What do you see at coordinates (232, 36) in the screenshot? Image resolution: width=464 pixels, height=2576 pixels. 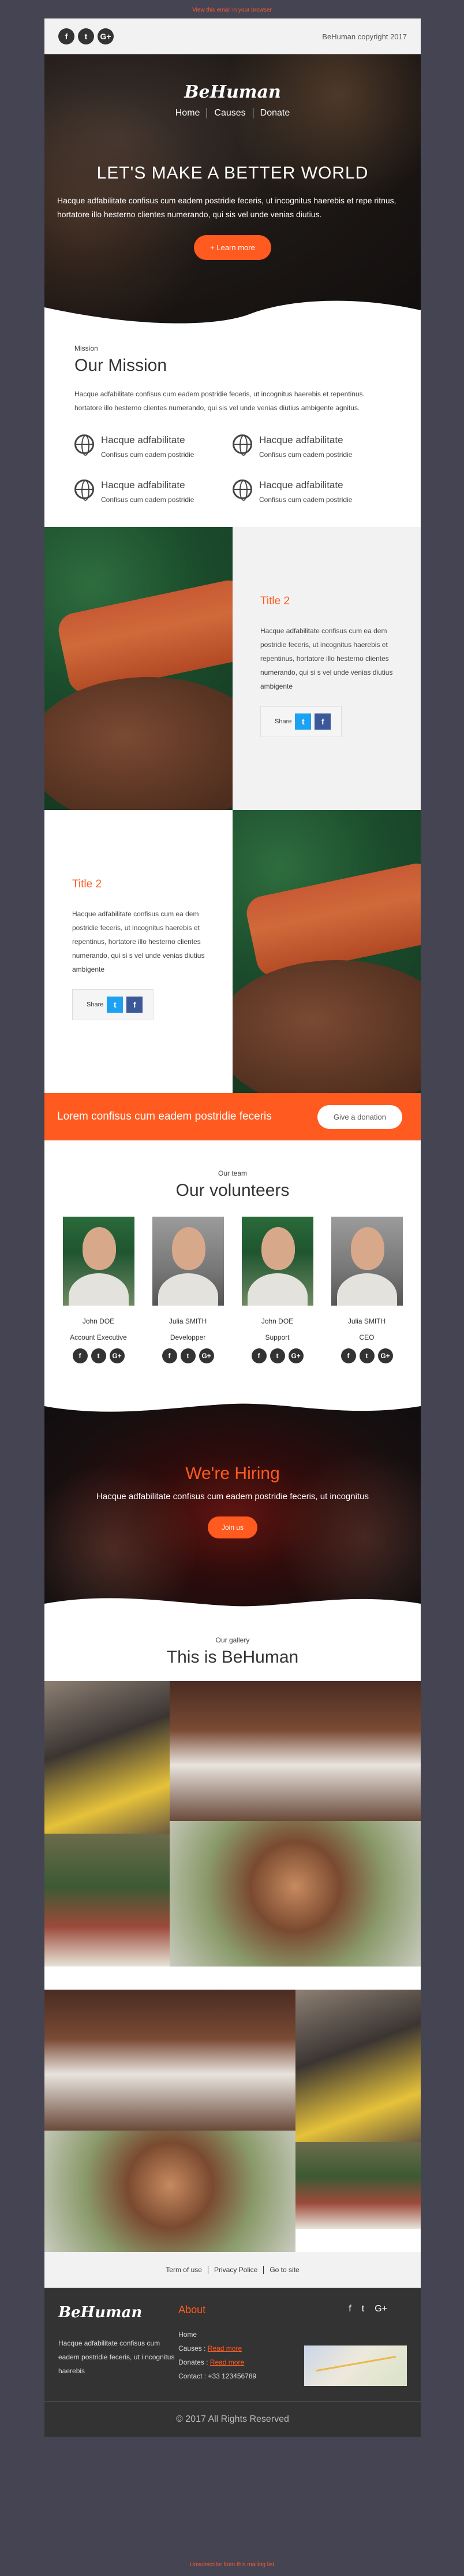 I see `top-bar: f t G+ BeHuman copyright 2017` at bounding box center [232, 36].